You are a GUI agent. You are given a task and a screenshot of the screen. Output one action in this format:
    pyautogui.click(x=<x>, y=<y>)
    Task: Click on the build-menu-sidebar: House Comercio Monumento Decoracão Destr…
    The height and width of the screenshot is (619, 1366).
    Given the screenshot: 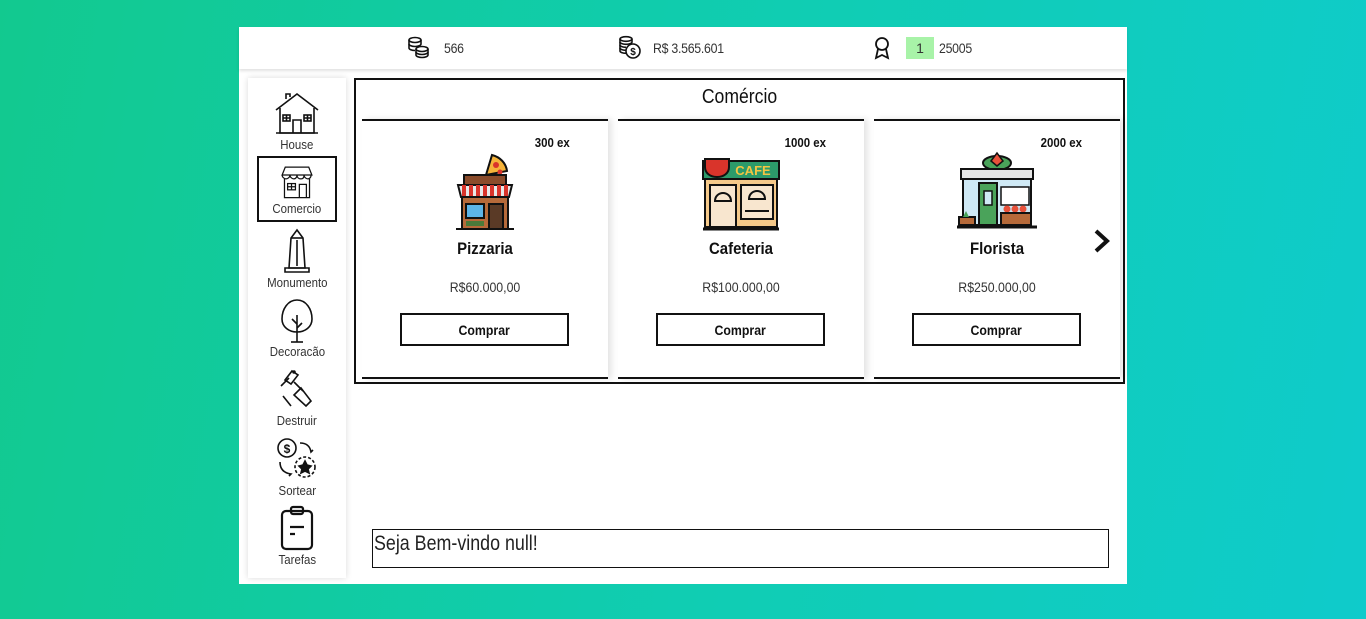 What is the action you would take?
    pyautogui.click(x=297, y=328)
    